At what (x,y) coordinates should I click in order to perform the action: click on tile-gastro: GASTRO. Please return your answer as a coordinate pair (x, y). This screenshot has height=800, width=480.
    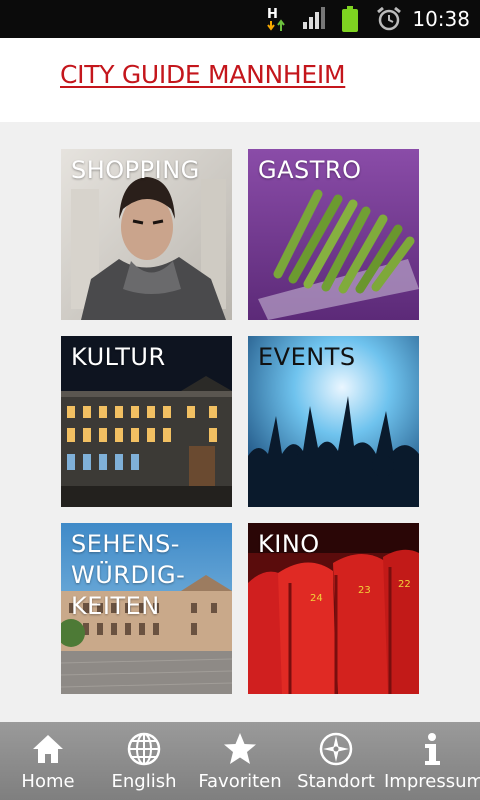
    Looking at the image, I should click on (333, 234).